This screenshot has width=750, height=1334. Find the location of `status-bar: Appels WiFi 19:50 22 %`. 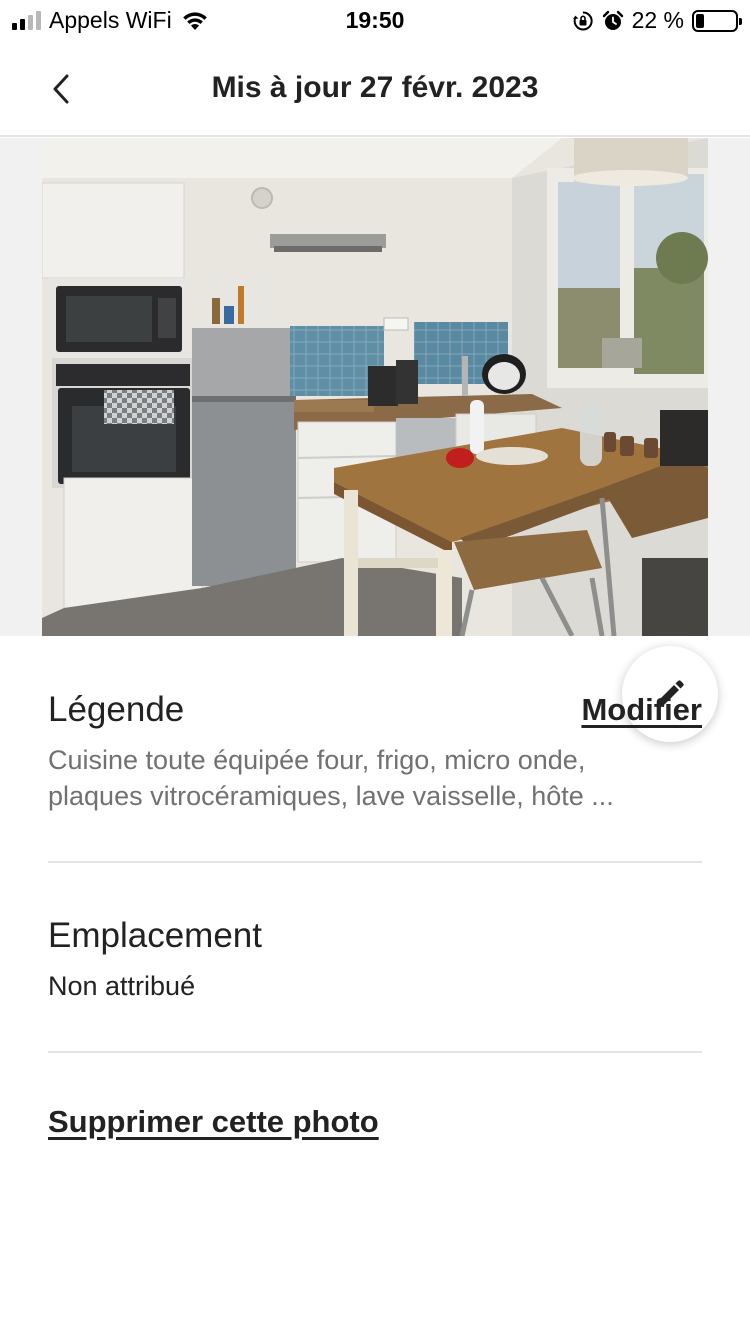

status-bar: Appels WiFi 19:50 22 % is located at coordinates (375, 20).